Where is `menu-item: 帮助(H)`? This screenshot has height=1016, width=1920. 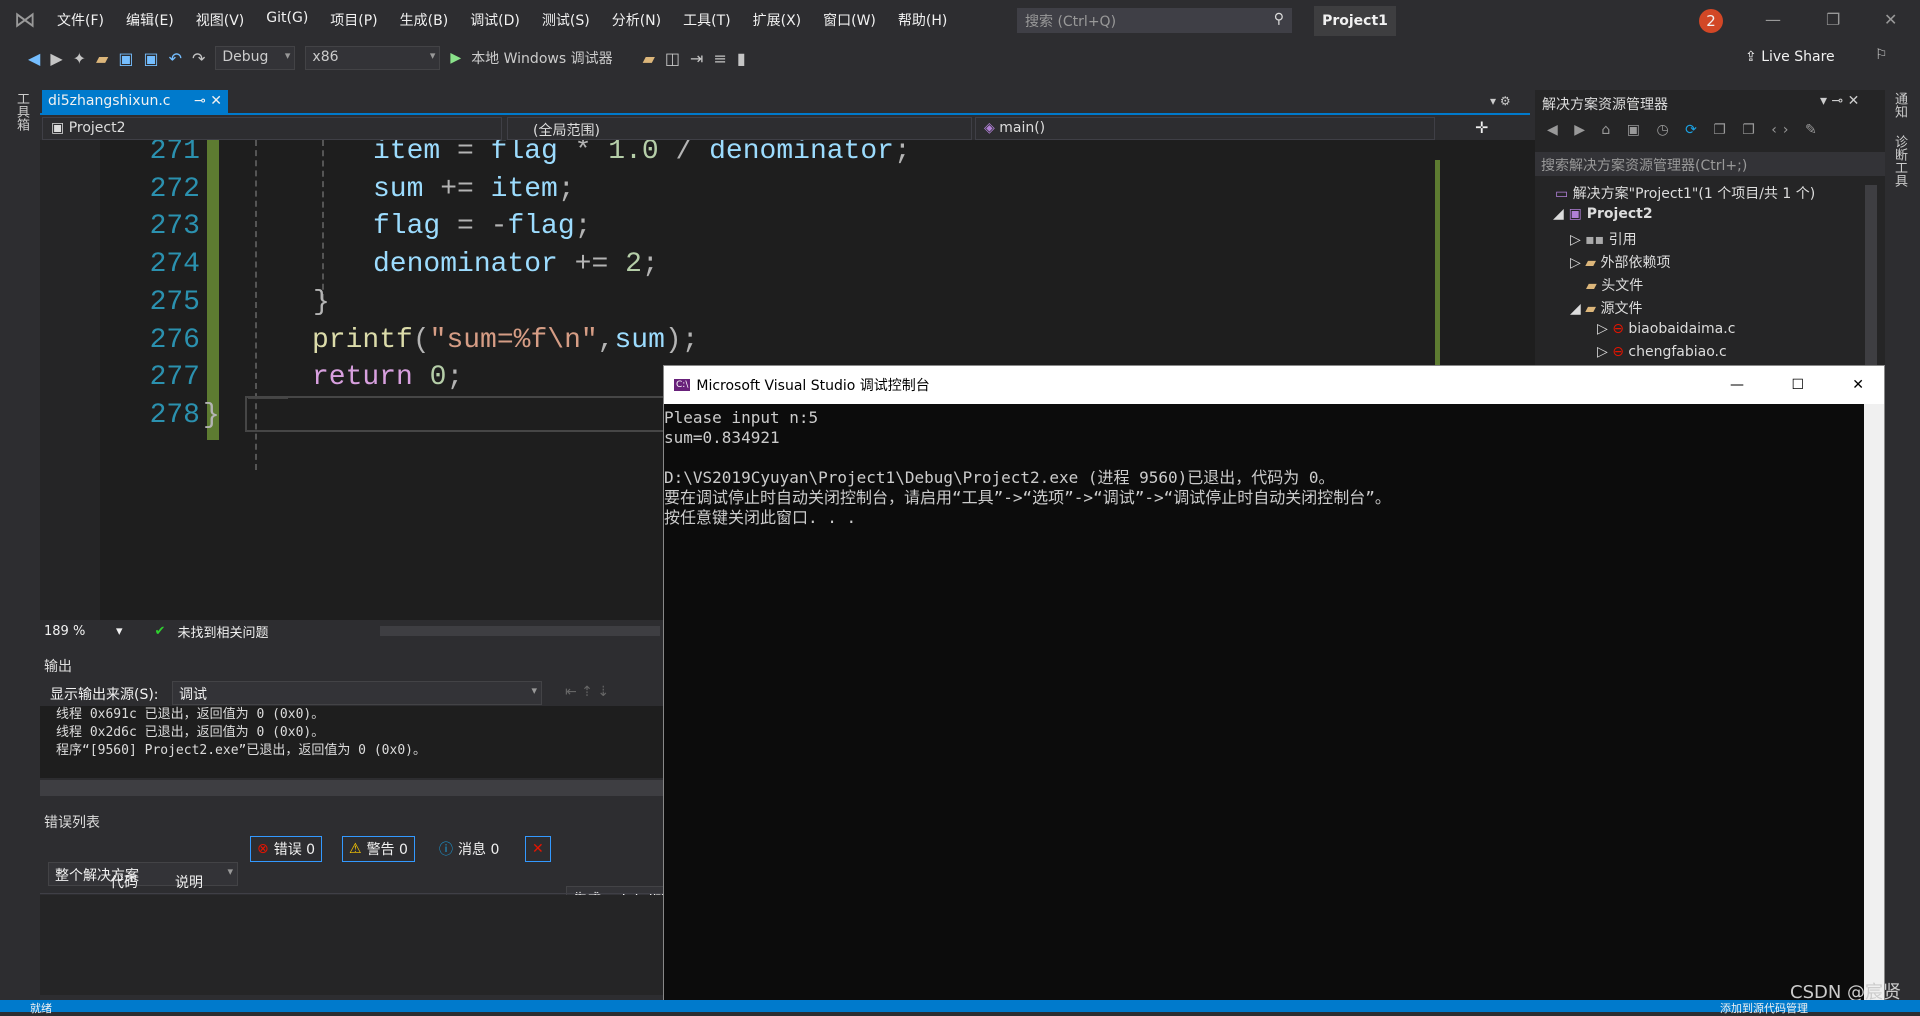
menu-item: 帮助(H) is located at coordinates (922, 20).